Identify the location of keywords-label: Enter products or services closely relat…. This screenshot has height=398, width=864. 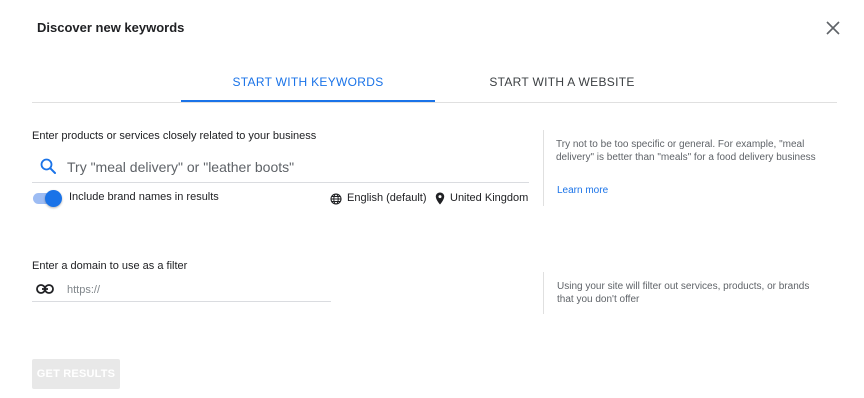
(174, 136).